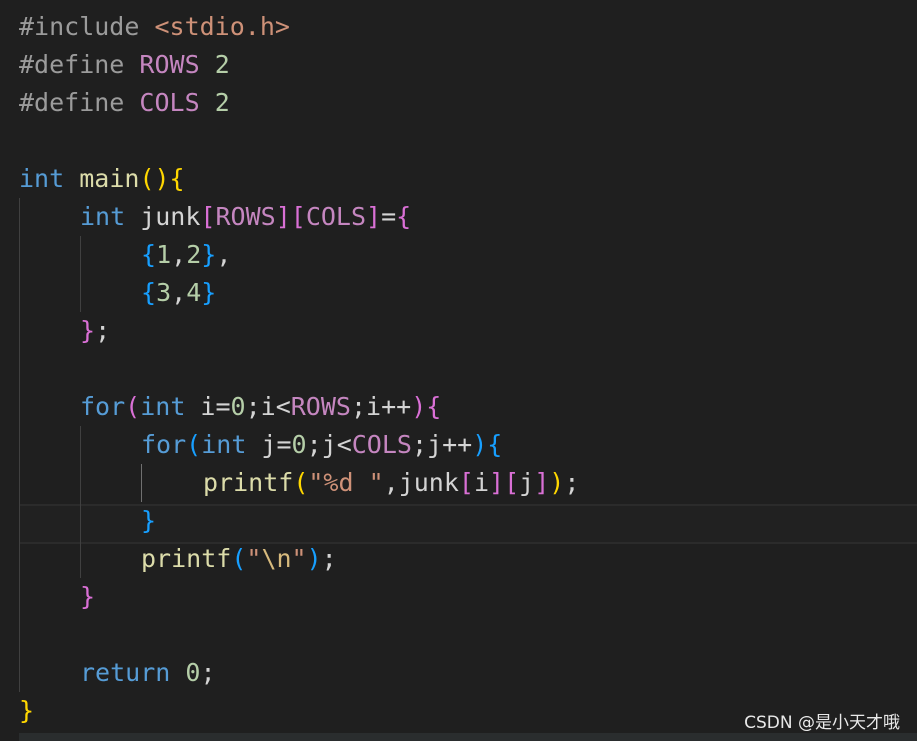 The image size is (917, 741). Describe the element at coordinates (468, 737) in the screenshot. I see `horizontal-scrollbar` at that location.